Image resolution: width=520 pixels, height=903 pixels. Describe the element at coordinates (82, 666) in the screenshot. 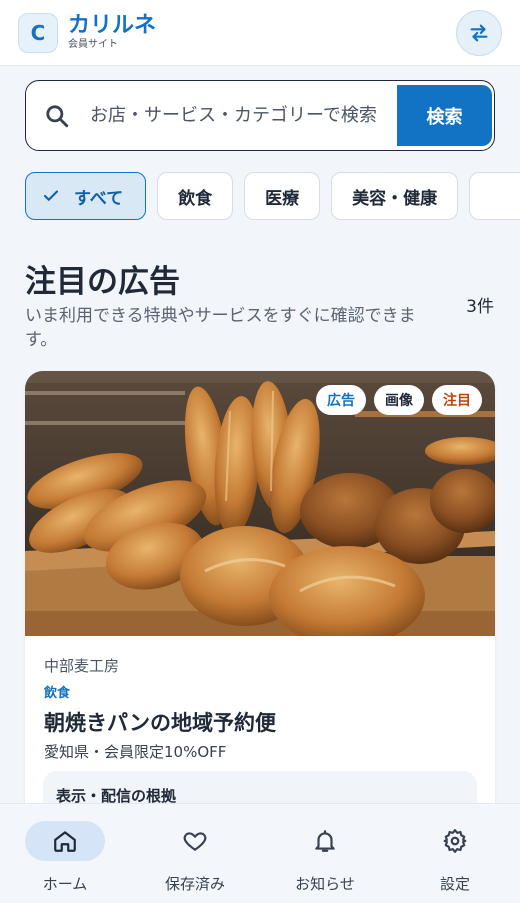

I see `shop-name: 中部麦工房` at that location.